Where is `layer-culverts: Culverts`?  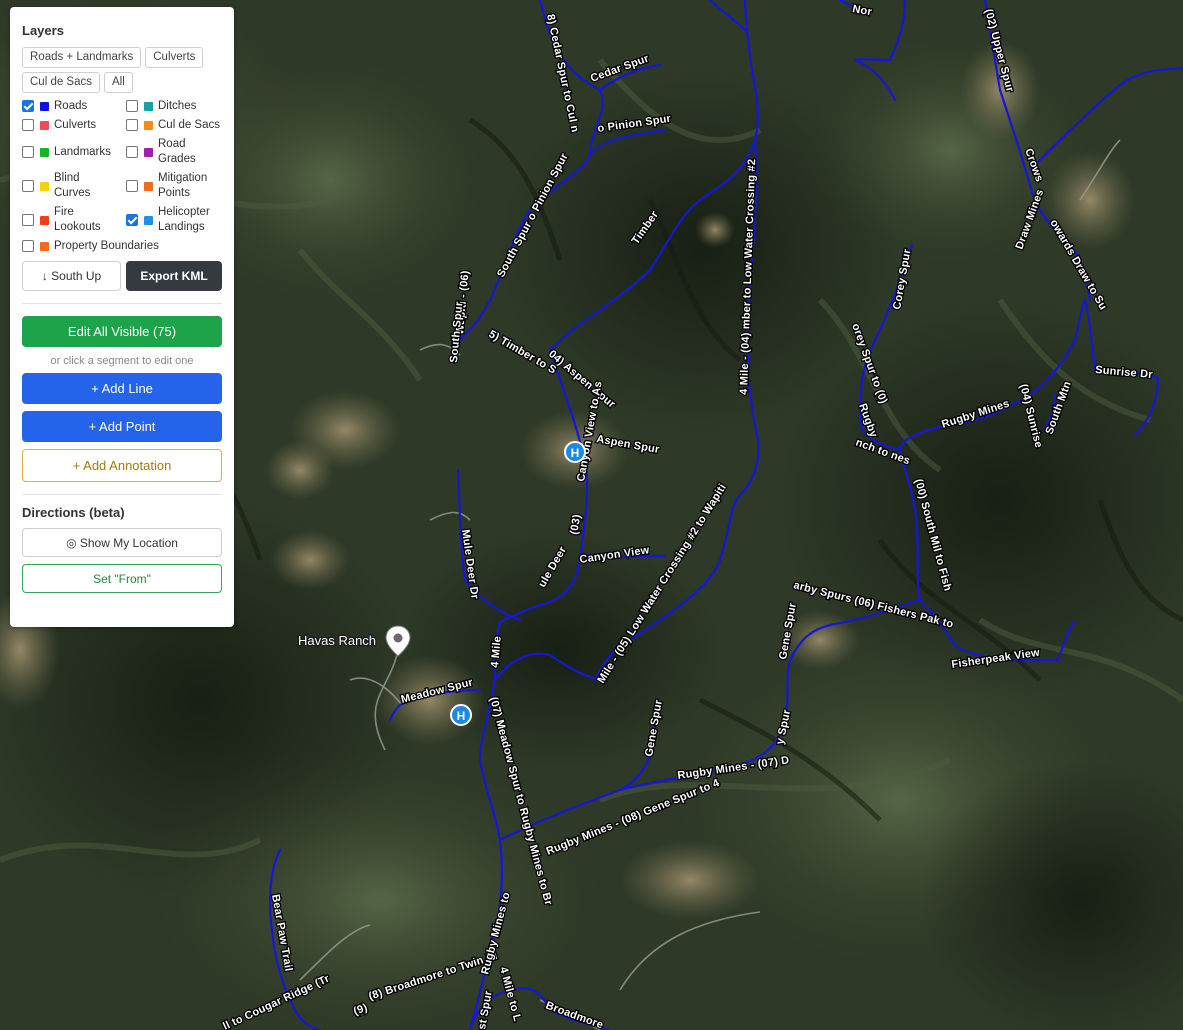 layer-culverts: Culverts is located at coordinates (74, 125).